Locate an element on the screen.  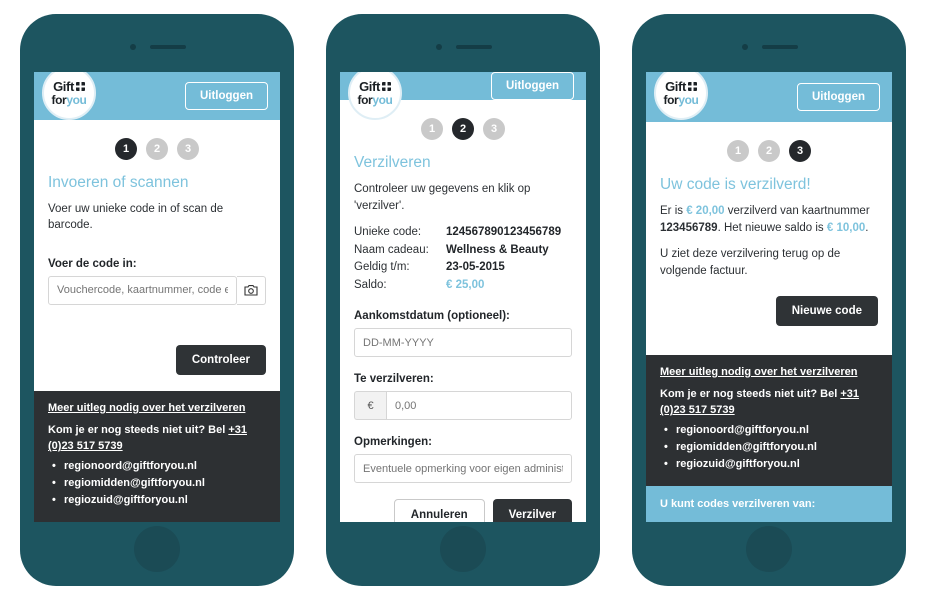
detail-row-gift-name: Naam cadeau: Wellness & Beauty is located at coordinates (463, 250).